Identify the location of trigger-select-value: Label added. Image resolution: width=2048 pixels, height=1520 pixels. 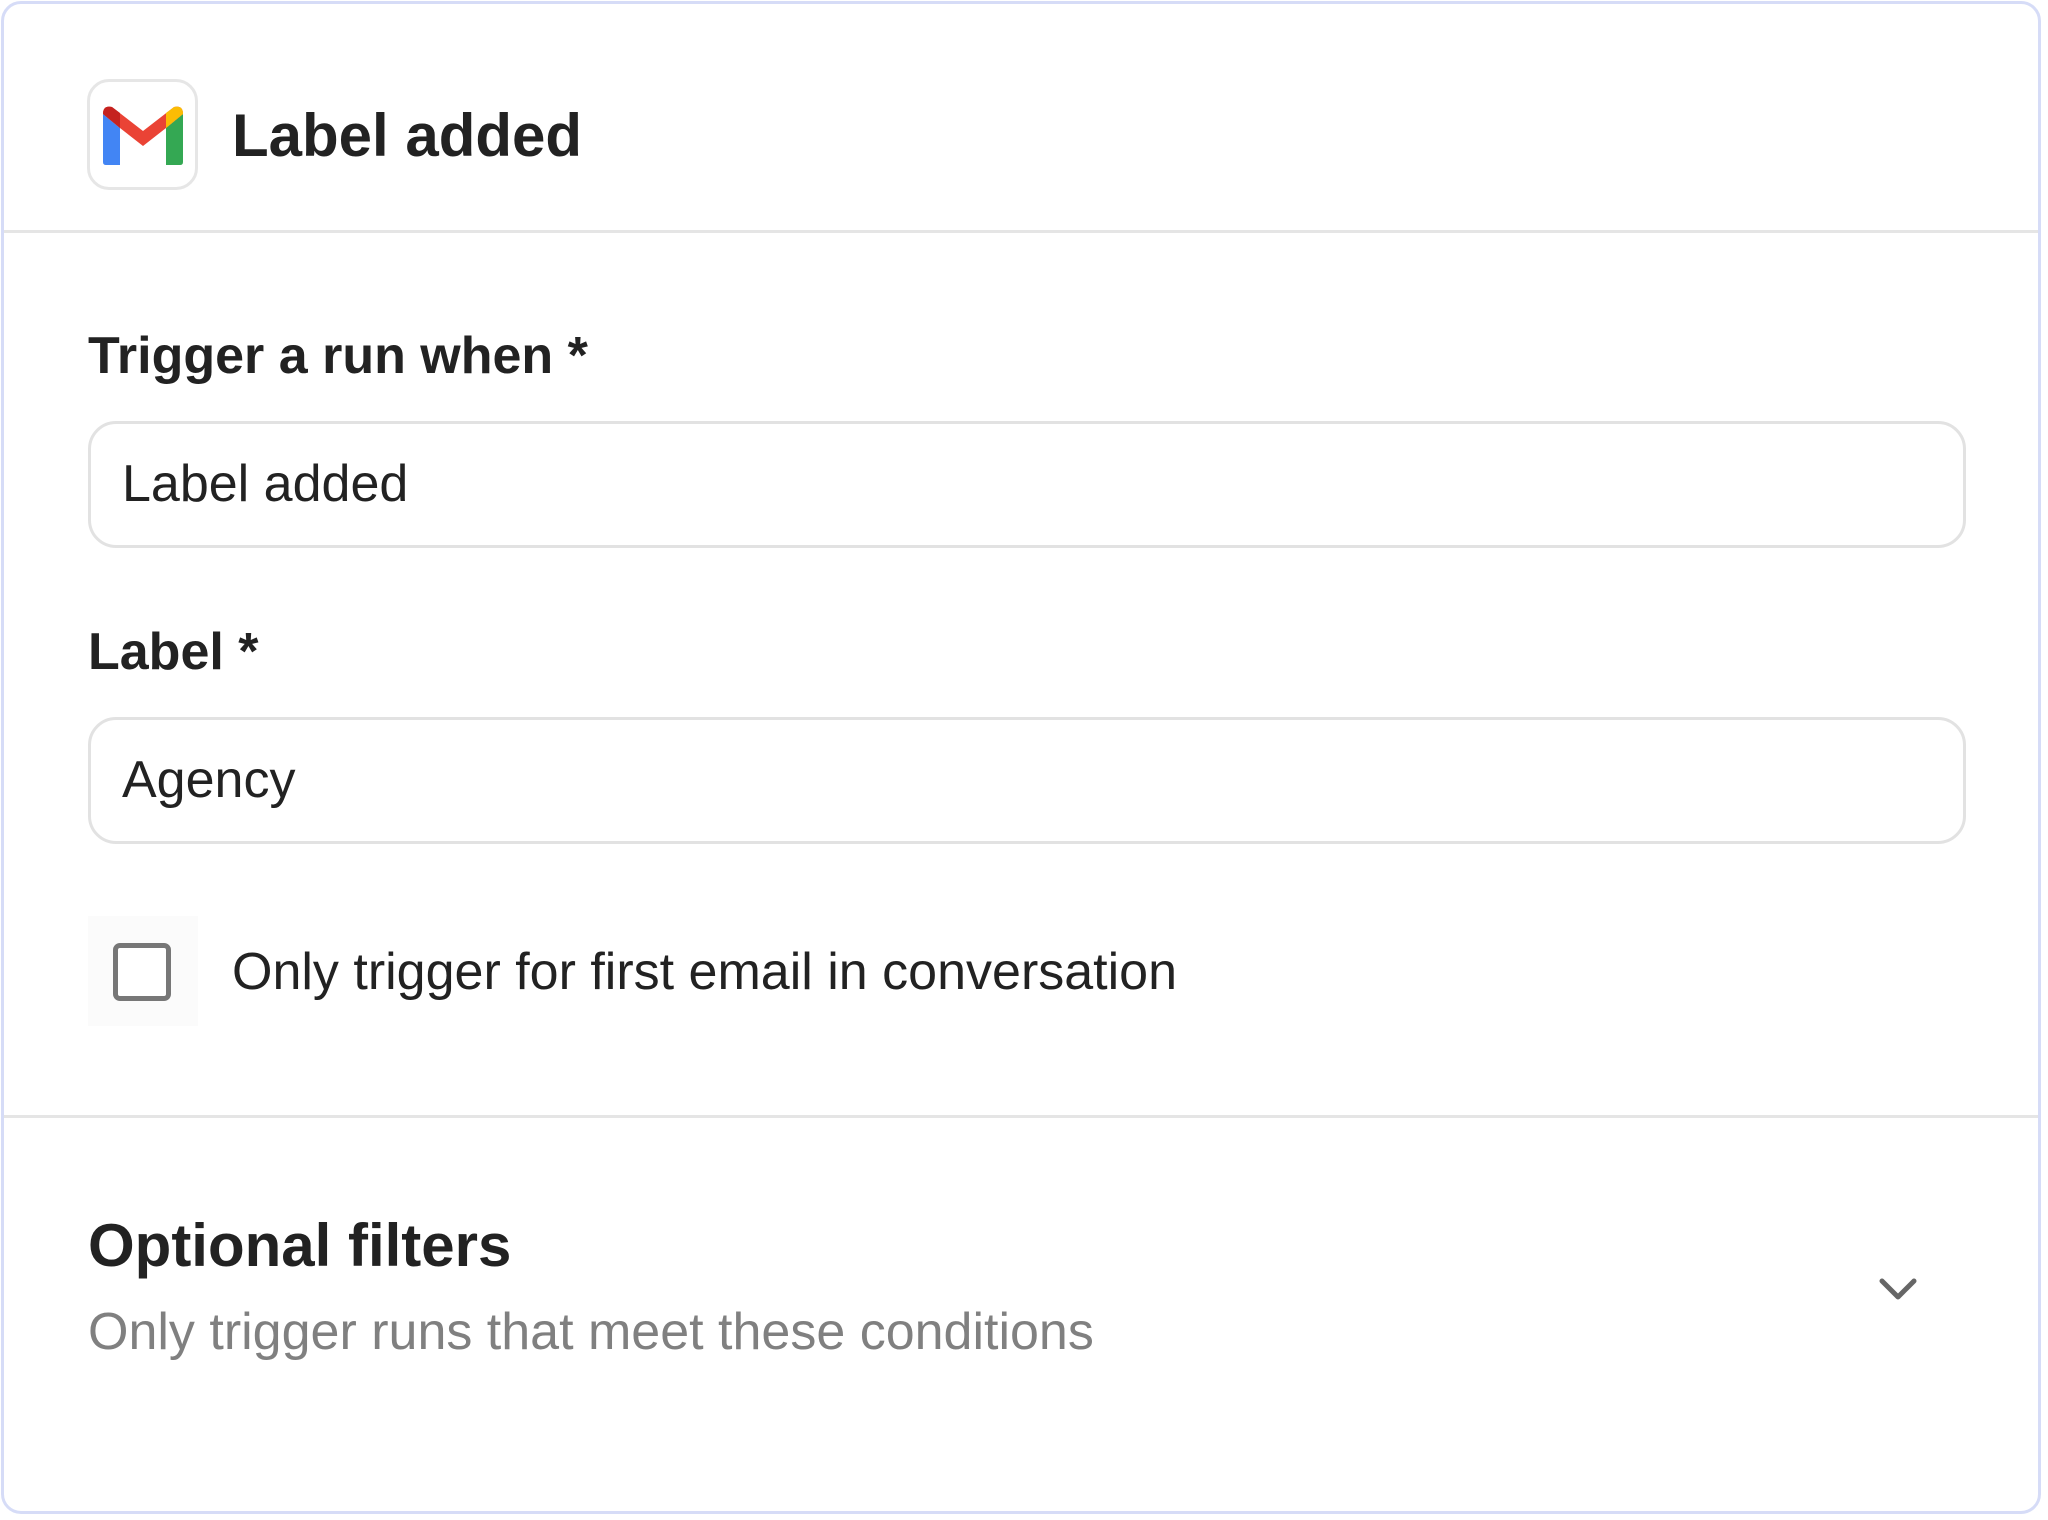
(265, 484).